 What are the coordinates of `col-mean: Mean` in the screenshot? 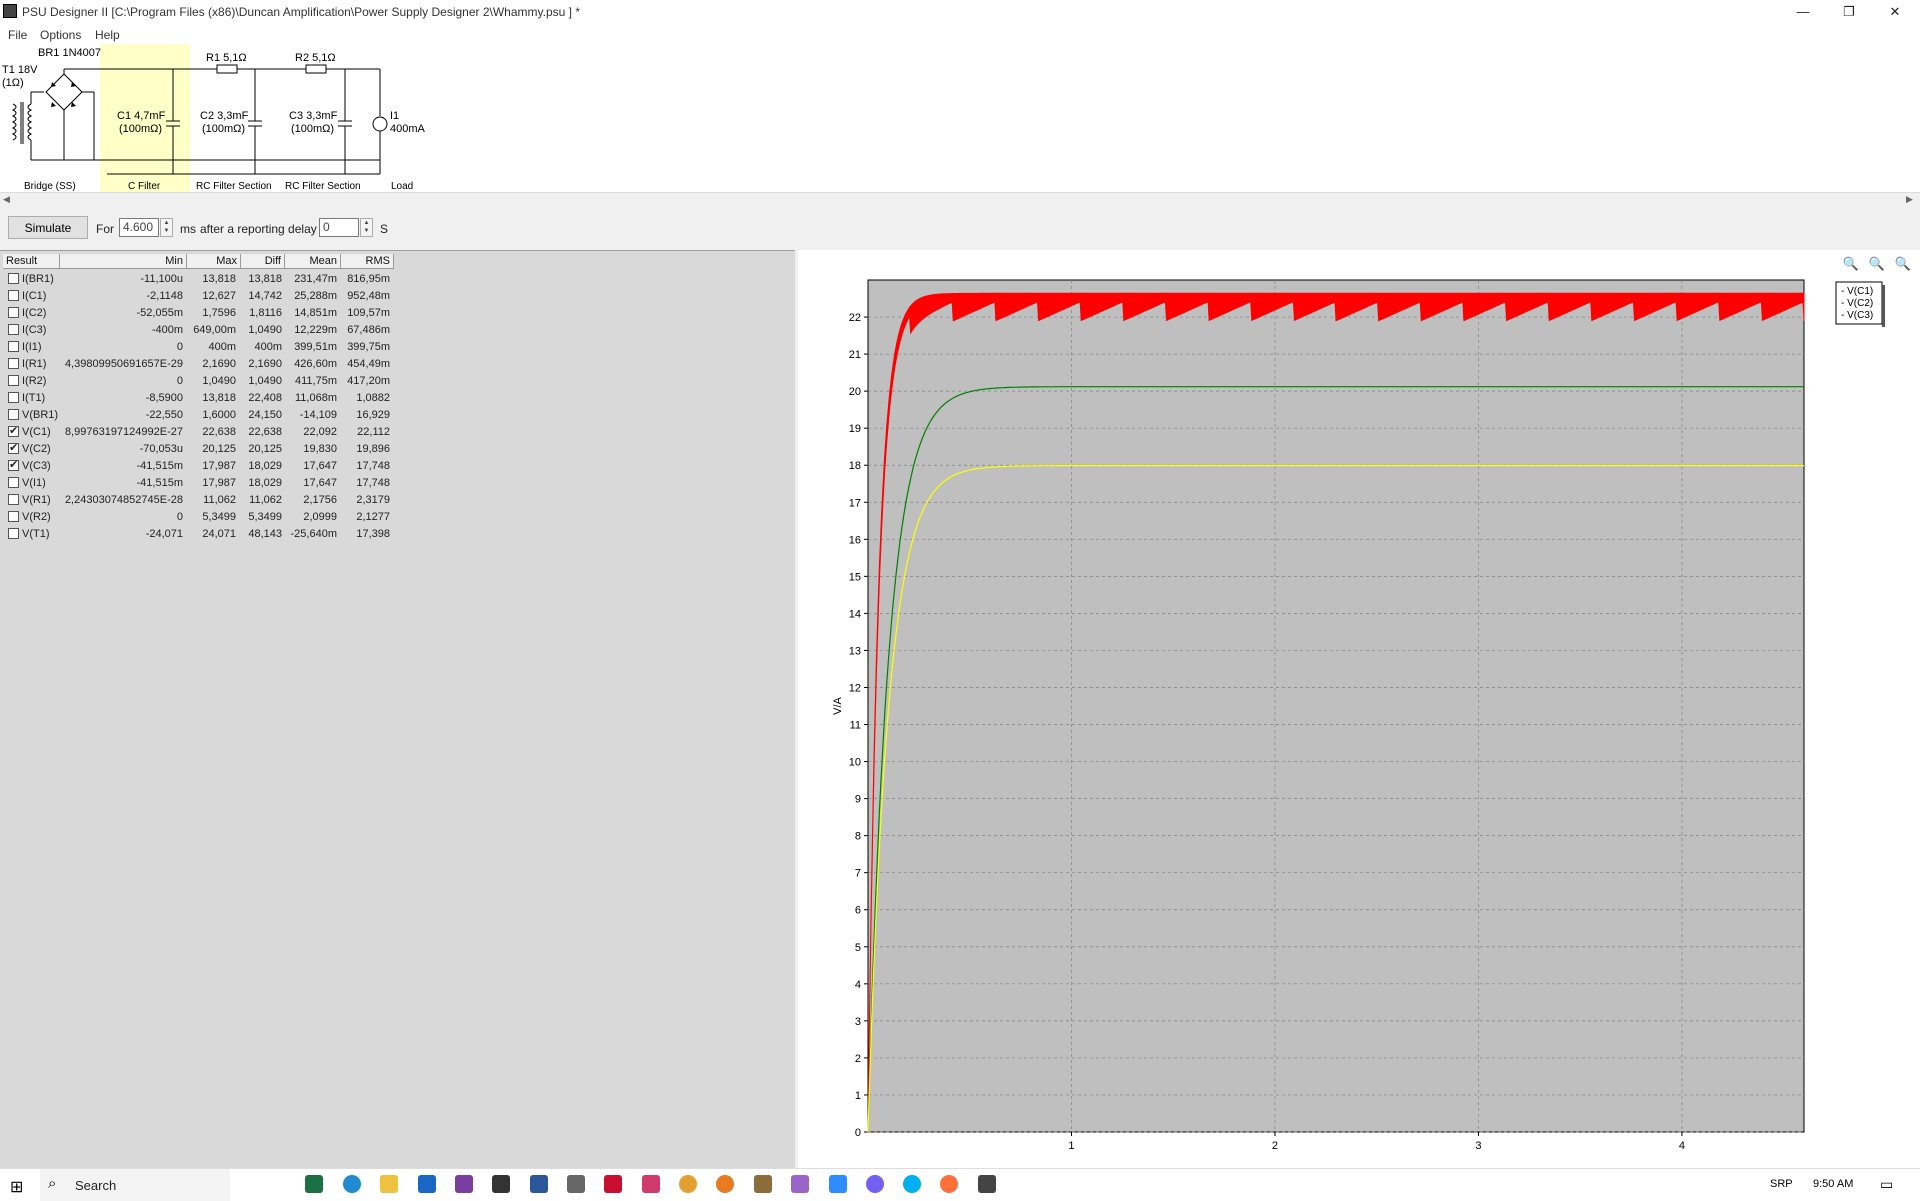 It's located at (313, 261).